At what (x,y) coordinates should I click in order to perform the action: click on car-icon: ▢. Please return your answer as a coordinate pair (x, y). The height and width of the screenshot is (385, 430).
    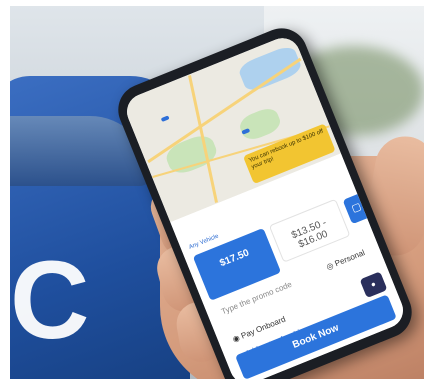
    Looking at the image, I should click on (356, 208).